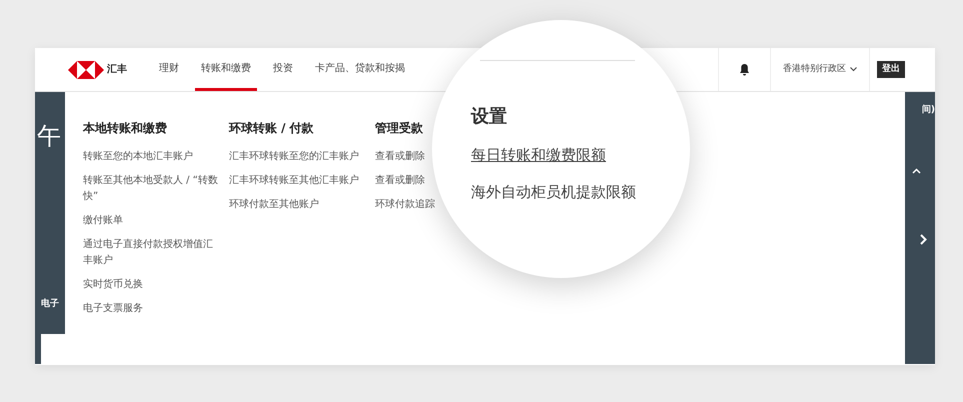 The width and height of the screenshot is (963, 402). I want to click on menu-link: 实时货币兑换, so click(113, 285).